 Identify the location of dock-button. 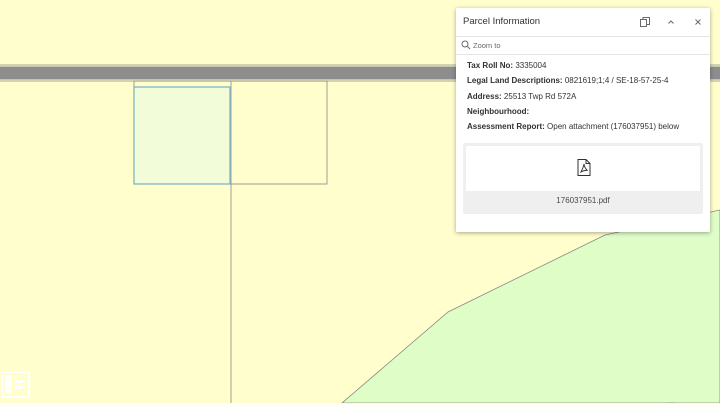
(645, 22).